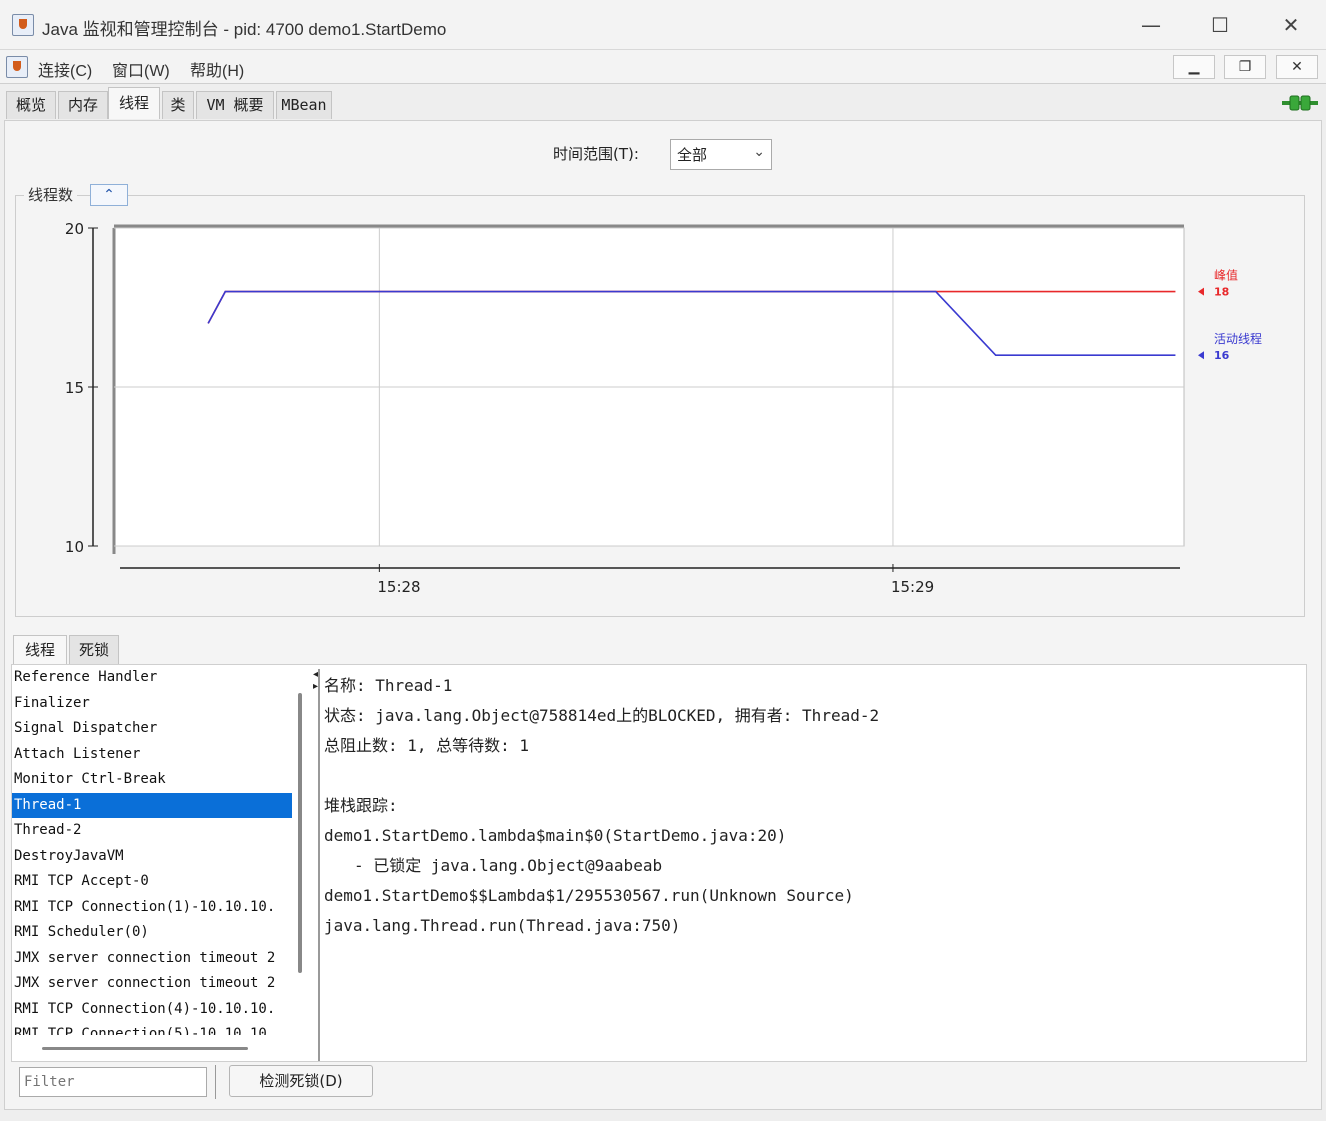 This screenshot has height=1121, width=1326. Describe the element at coordinates (152, 805) in the screenshot. I see `thread-list-item: Thread-1` at that location.